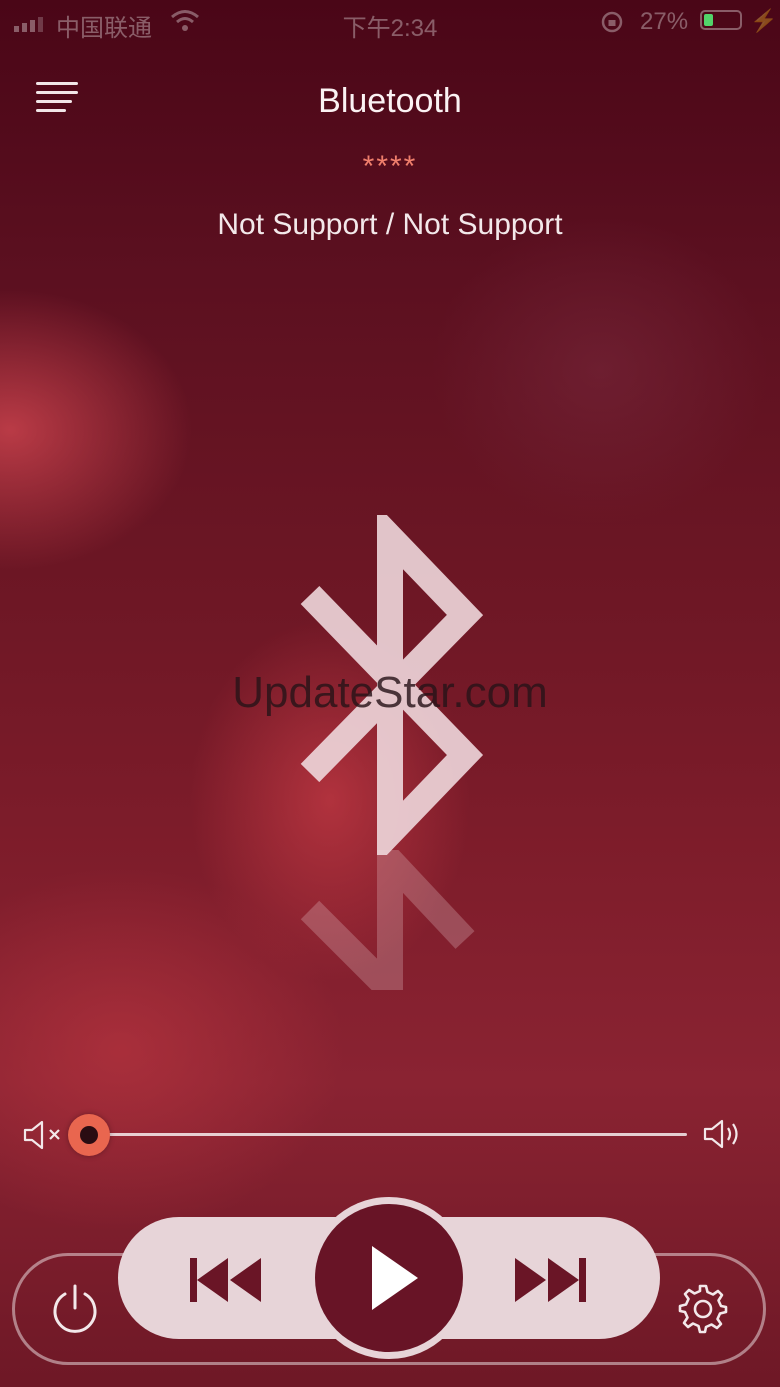  What do you see at coordinates (723, 1134) in the screenshot?
I see `volume-up-icon` at bounding box center [723, 1134].